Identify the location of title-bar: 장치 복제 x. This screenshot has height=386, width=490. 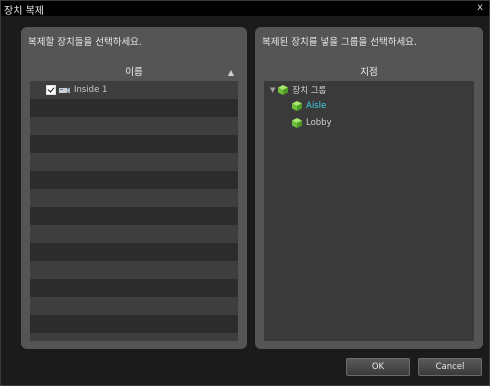
(245, 9).